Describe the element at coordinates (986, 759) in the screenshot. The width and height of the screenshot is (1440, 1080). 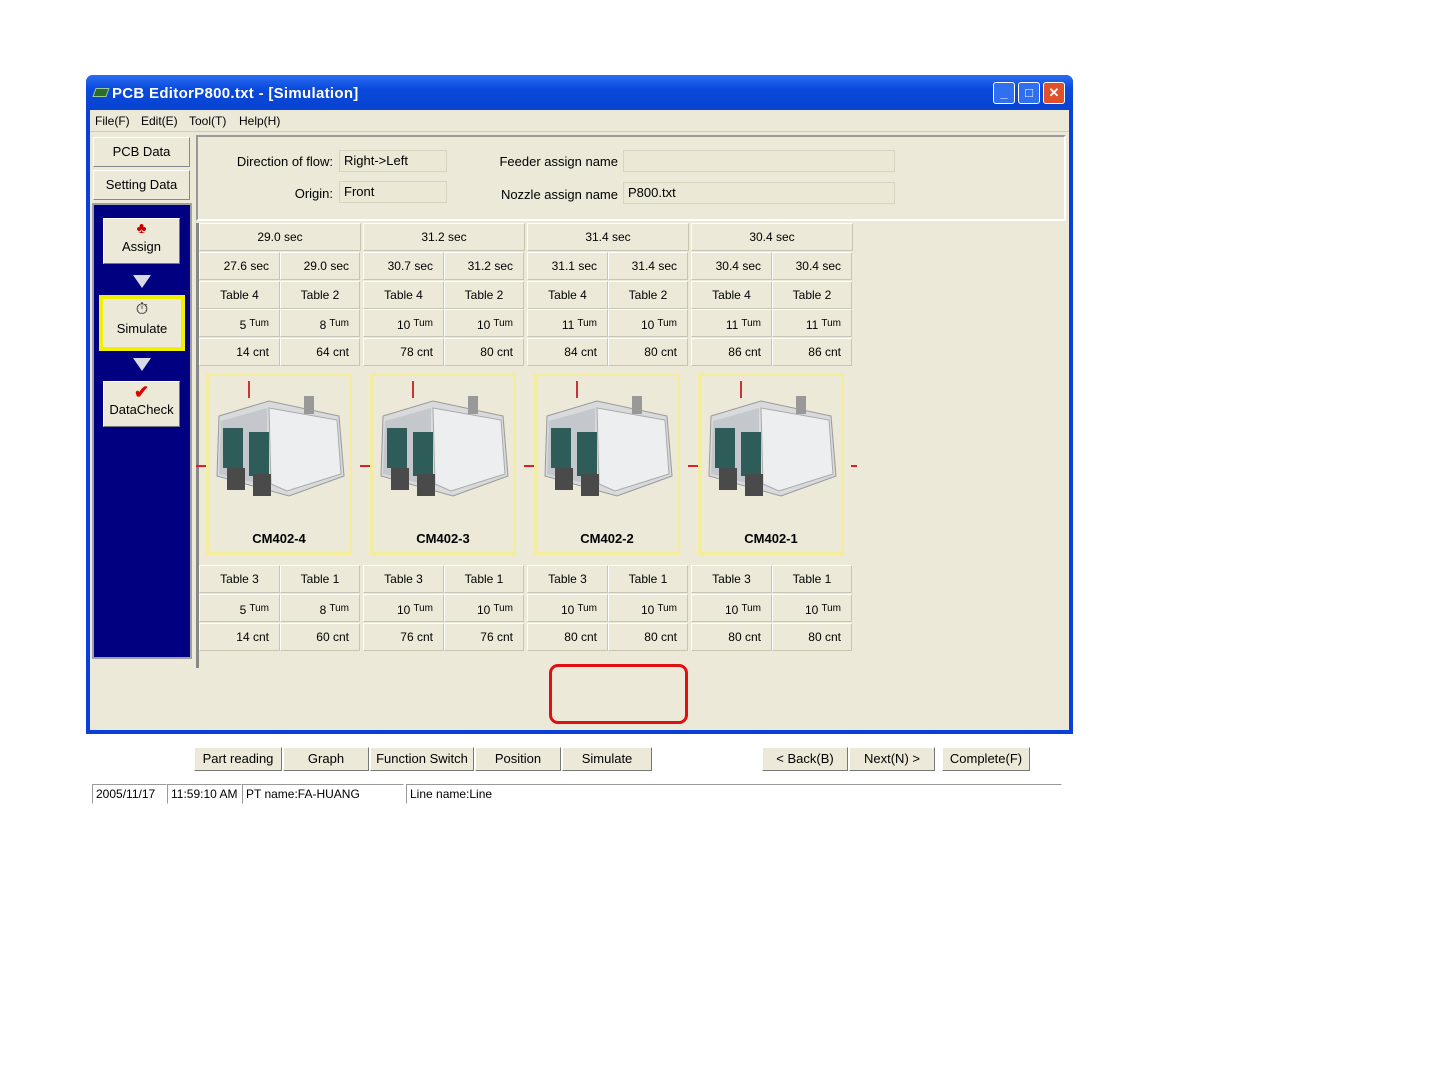
I see `complete-button: Complete(F)` at that location.